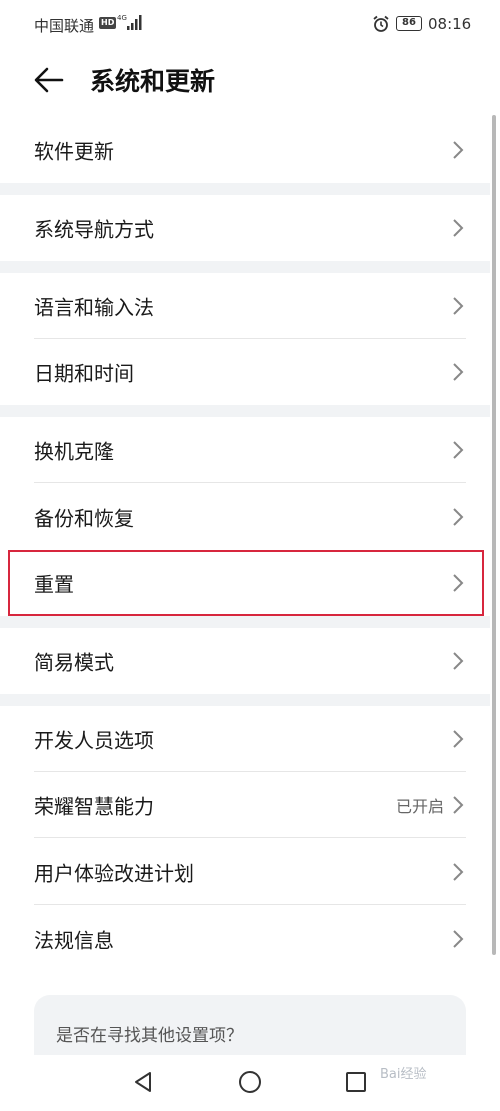 This screenshot has width=500, height=1111. I want to click on settings-item-language-input: 语言和输入法, so click(245, 306).